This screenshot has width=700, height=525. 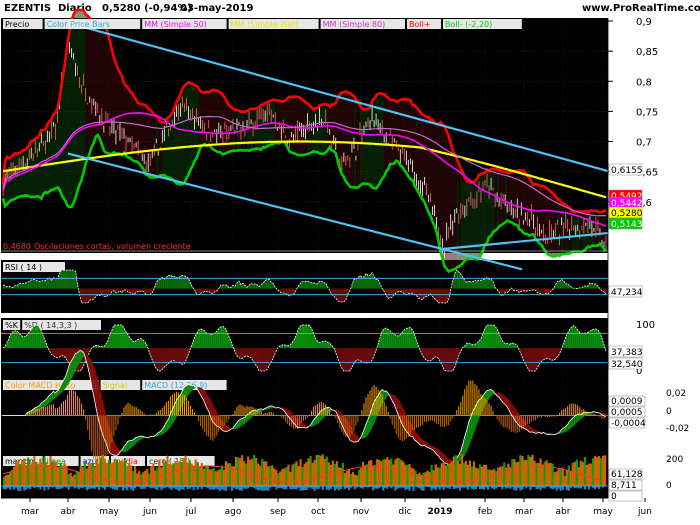 What do you see at coordinates (677, 429) in the screenshot?
I see `macd-tick-label: -0,02` at bounding box center [677, 429].